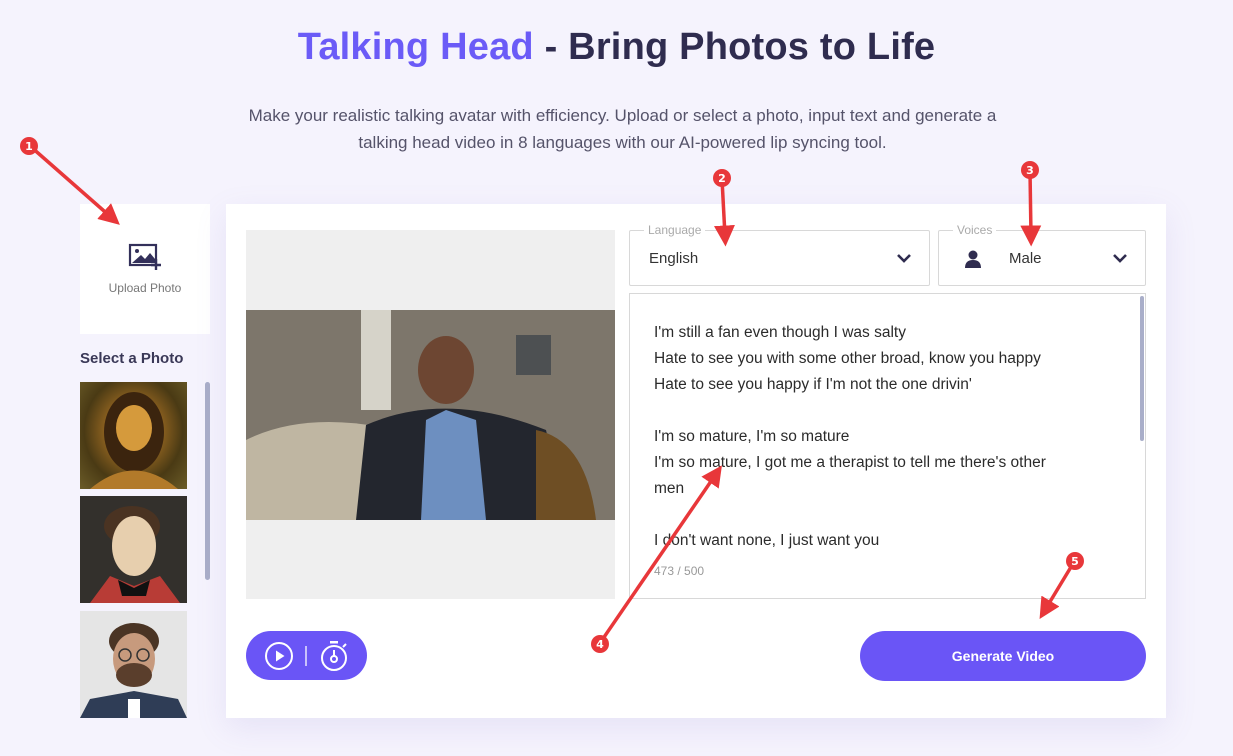 This screenshot has height=756, width=1233. I want to click on page-title: Talking Head - Bring Photos to Life, so click(616, 47).